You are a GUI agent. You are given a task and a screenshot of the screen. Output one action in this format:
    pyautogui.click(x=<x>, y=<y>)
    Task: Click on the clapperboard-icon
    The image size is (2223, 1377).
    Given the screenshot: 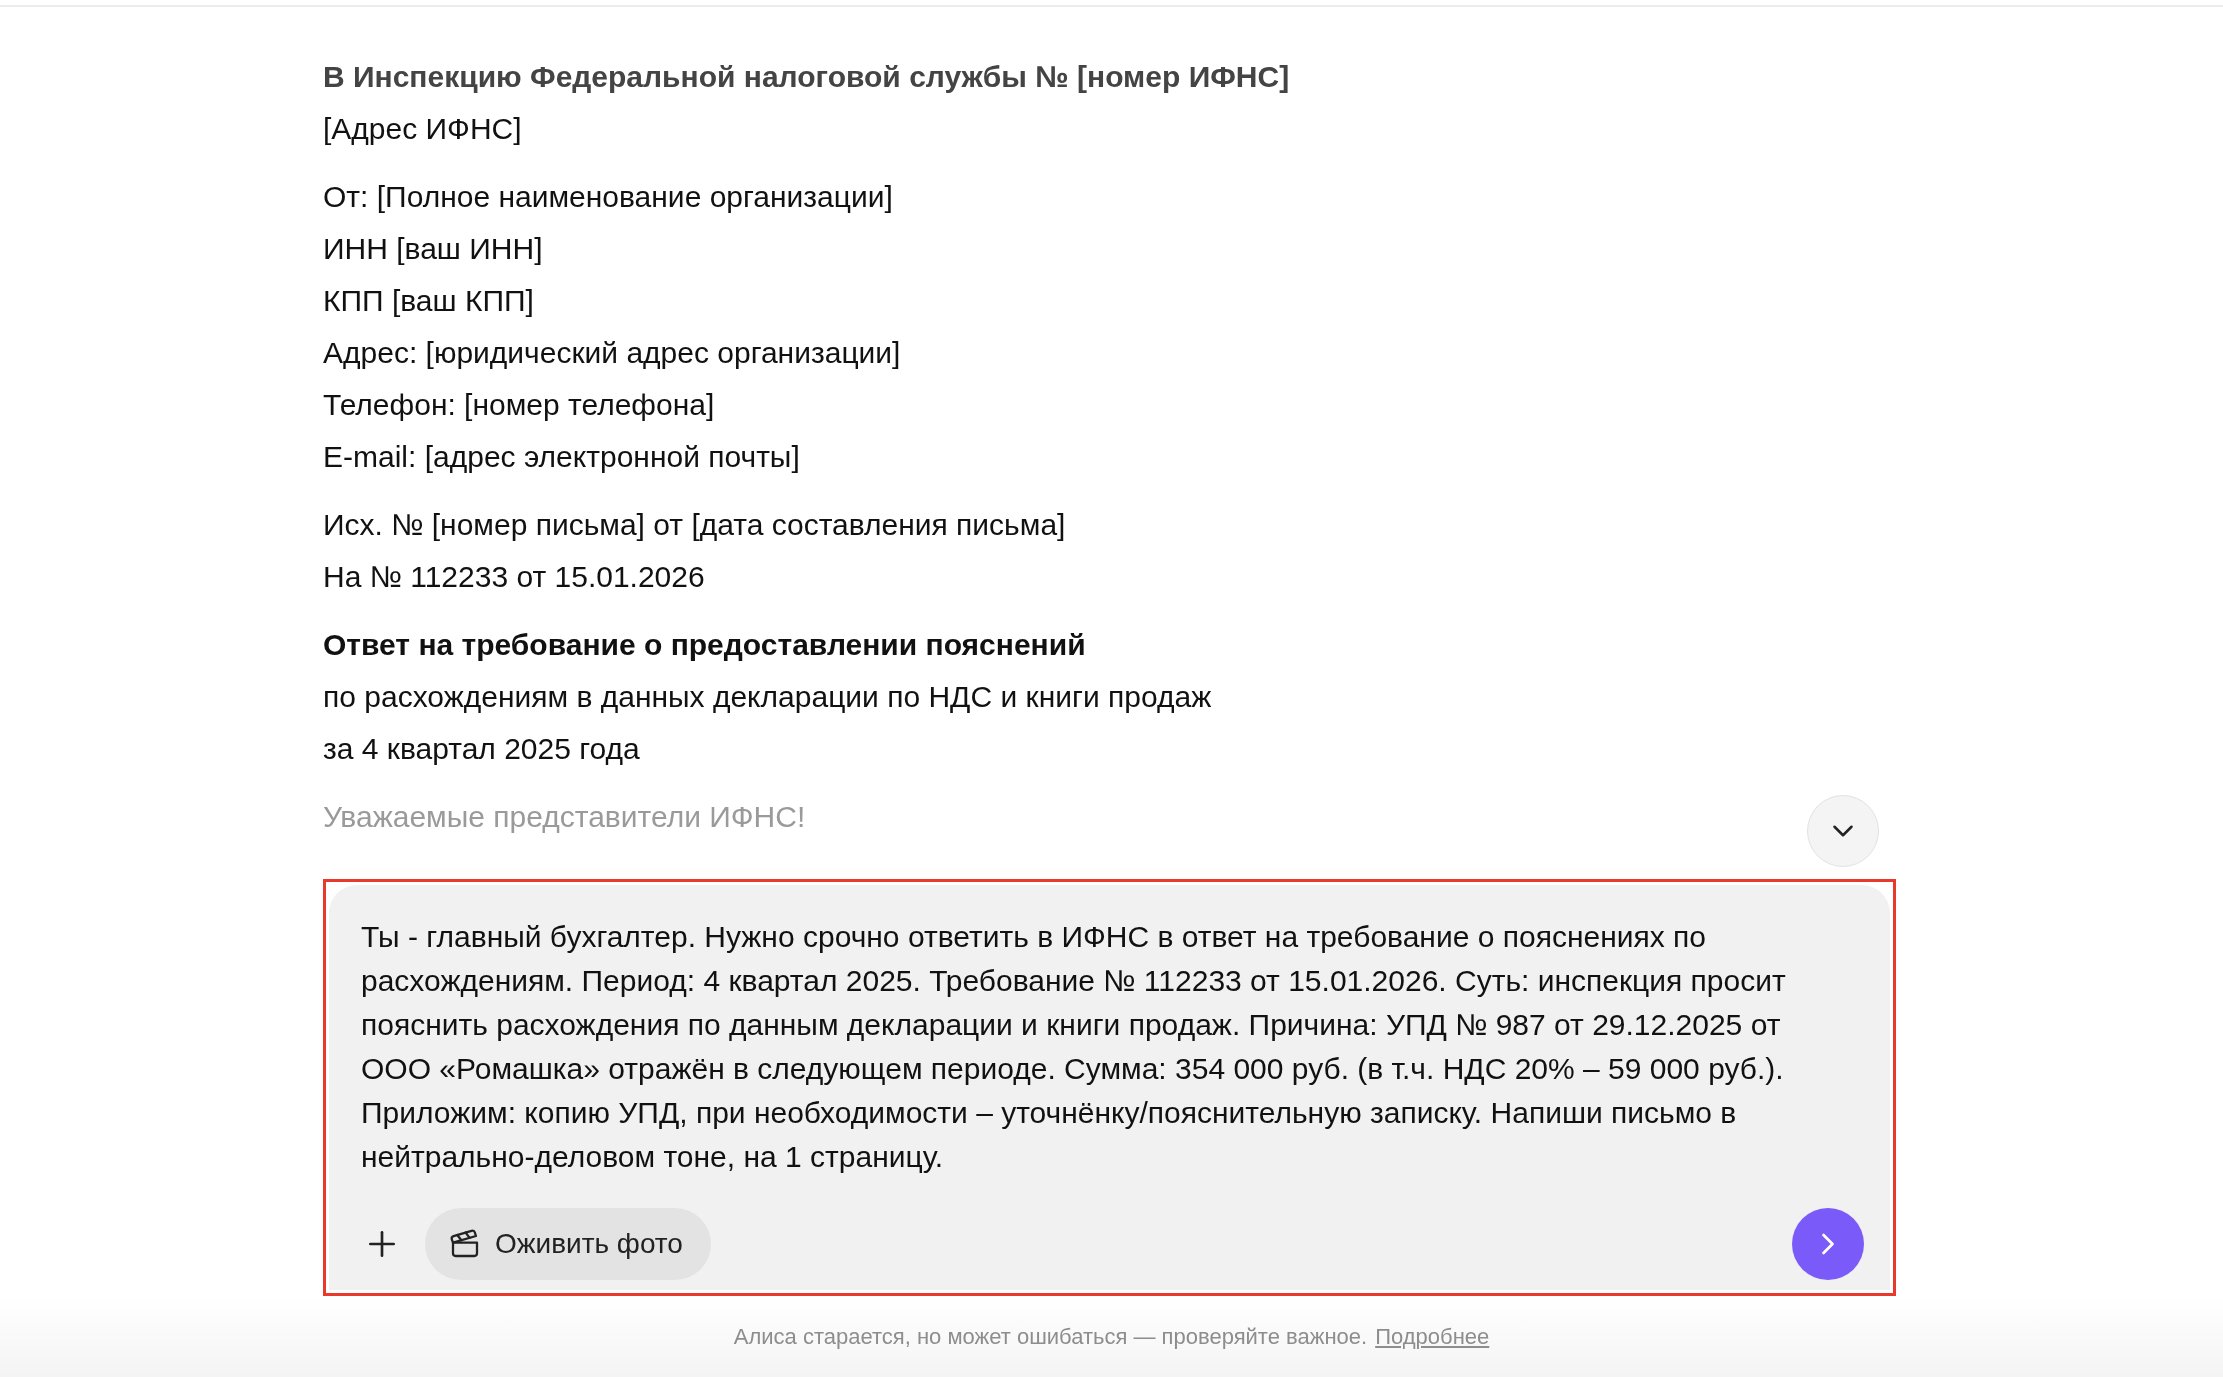 What is the action you would take?
    pyautogui.click(x=465, y=1244)
    